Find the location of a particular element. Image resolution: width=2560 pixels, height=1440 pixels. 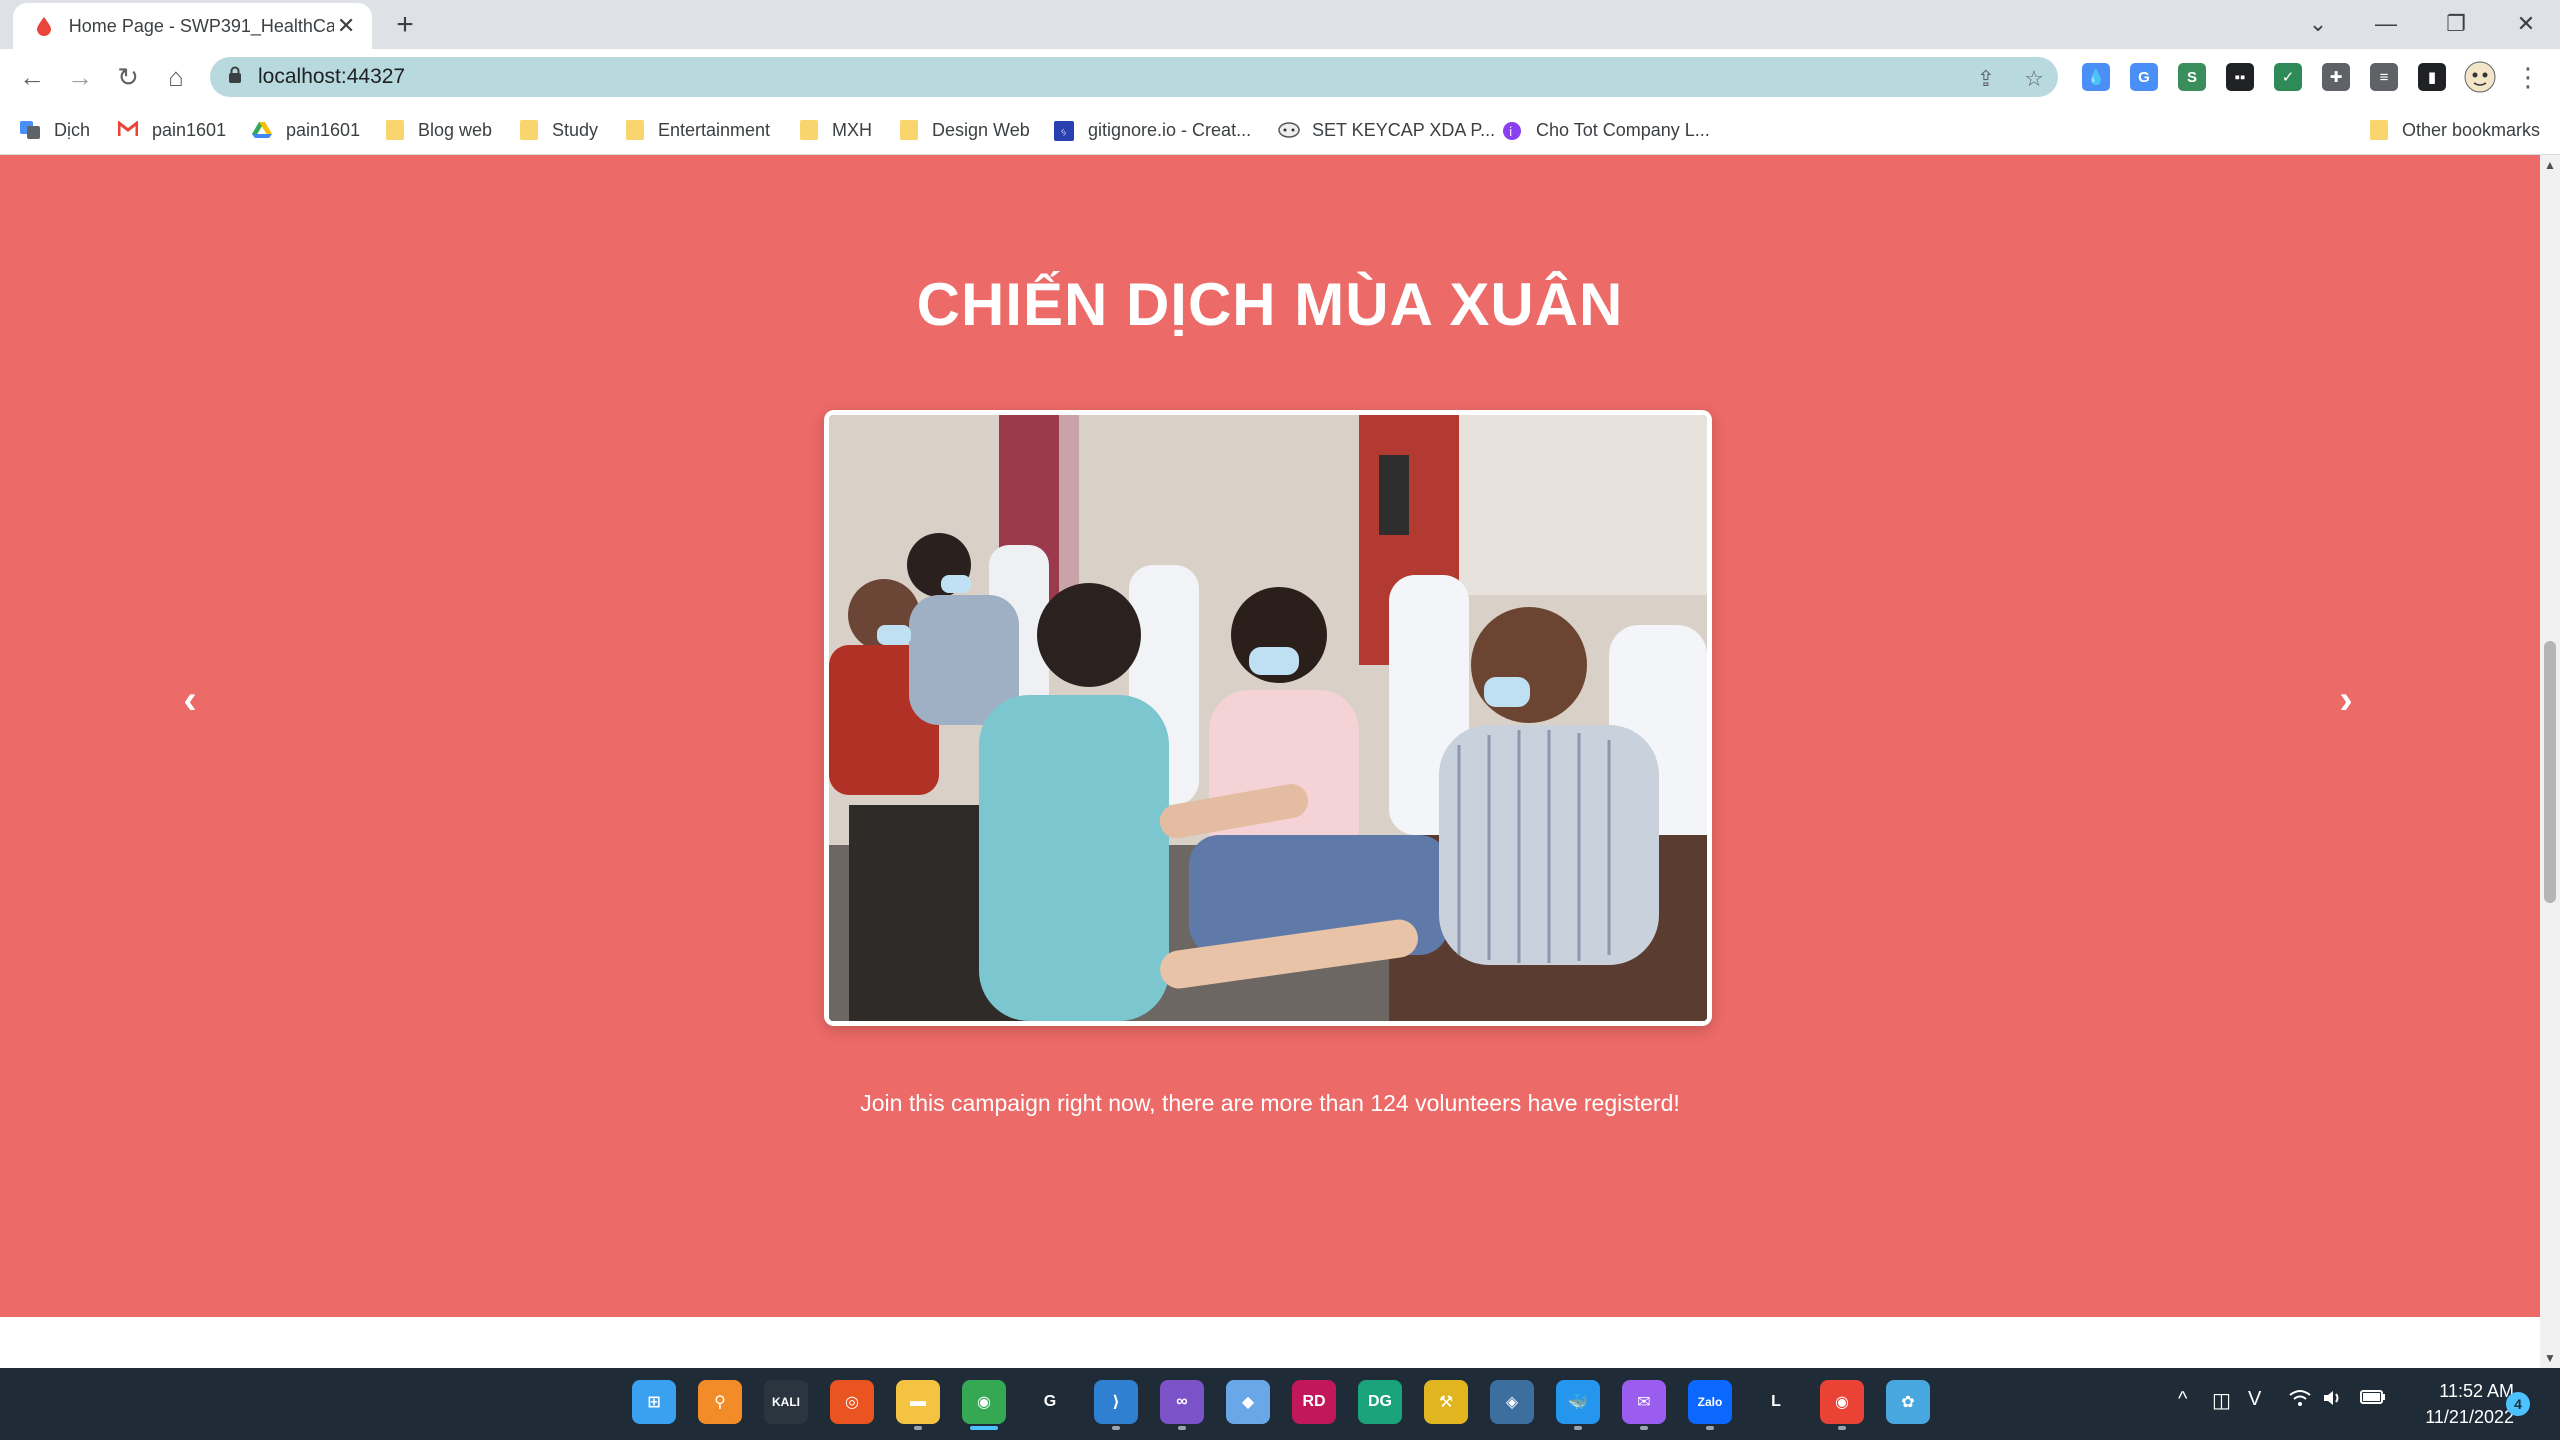

share-icon: ⇪ is located at coordinates (1986, 79).